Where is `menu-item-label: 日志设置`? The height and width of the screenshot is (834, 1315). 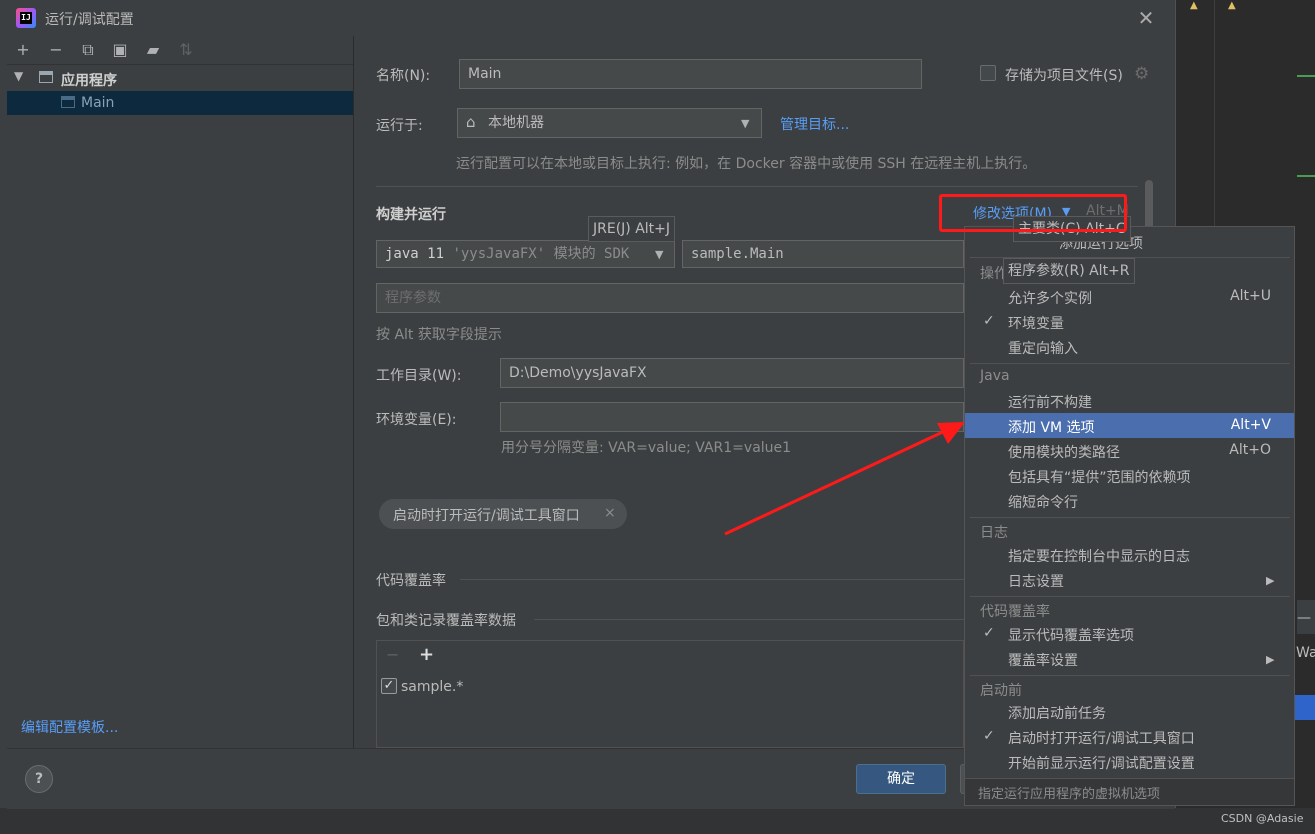 menu-item-label: 日志设置 is located at coordinates (1036, 582).